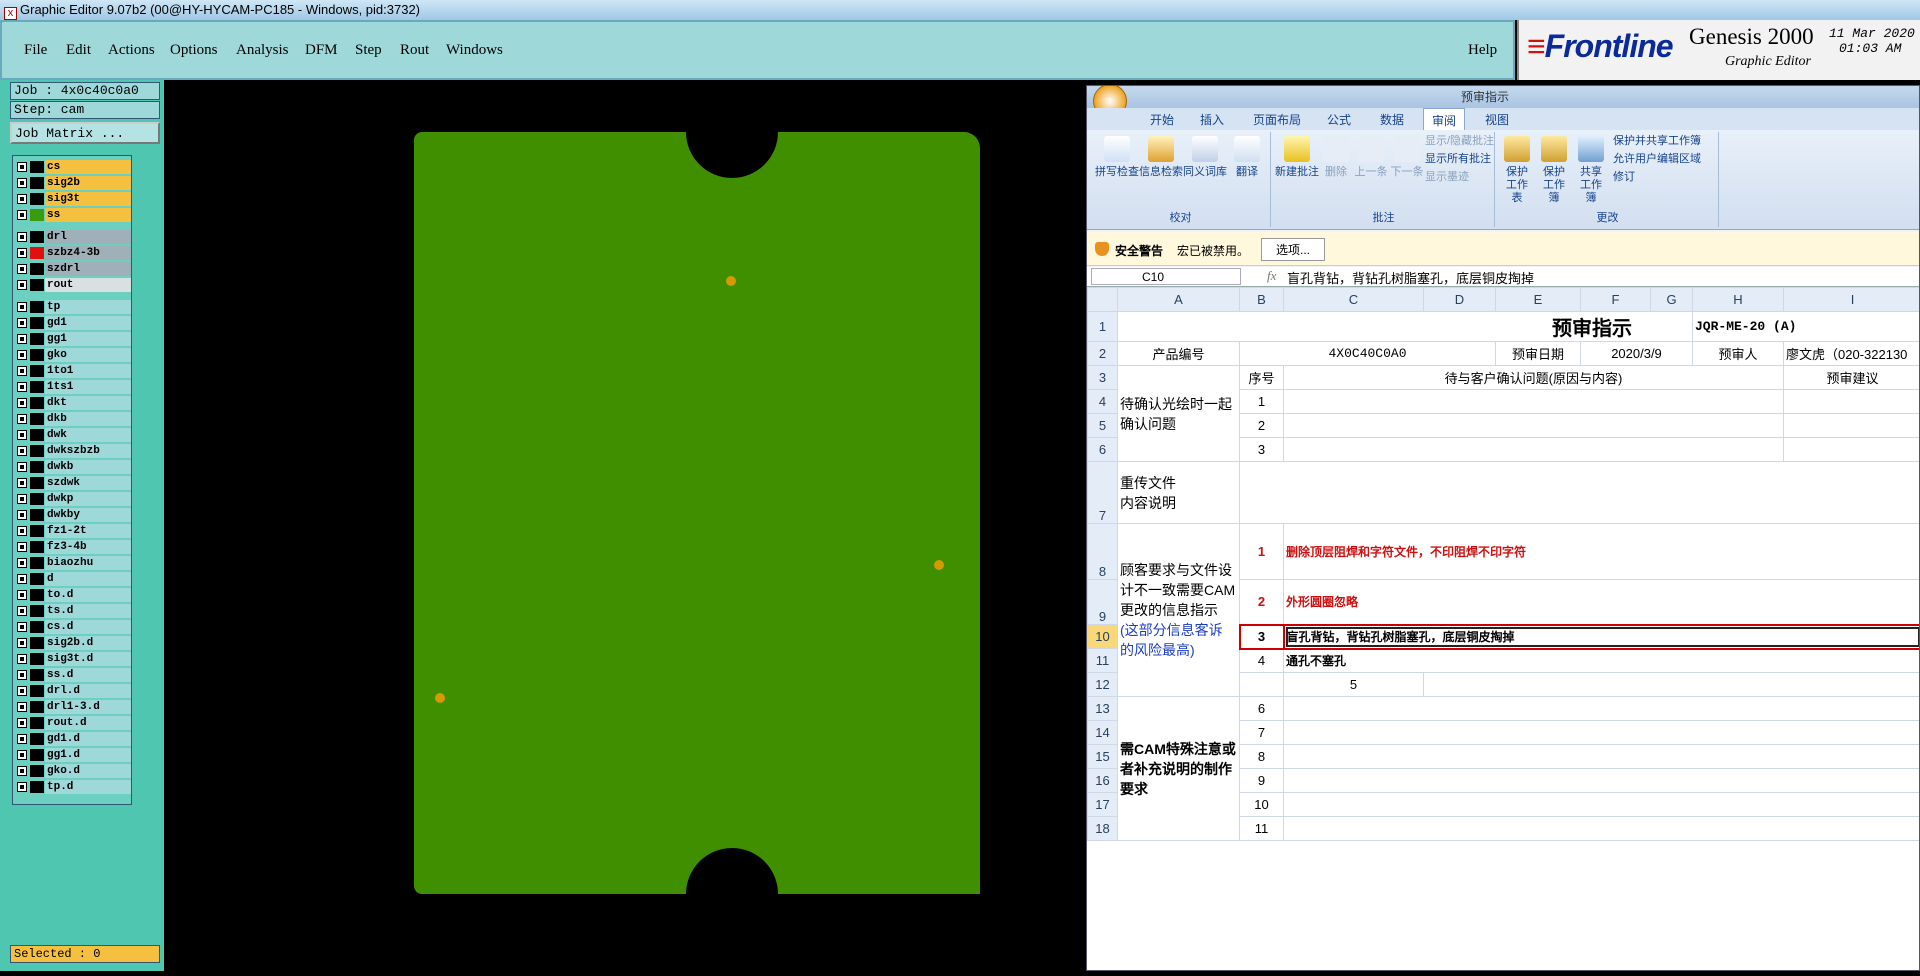 The height and width of the screenshot is (976, 1920). I want to click on thesaurus-button: 同义词库, so click(1205, 157).